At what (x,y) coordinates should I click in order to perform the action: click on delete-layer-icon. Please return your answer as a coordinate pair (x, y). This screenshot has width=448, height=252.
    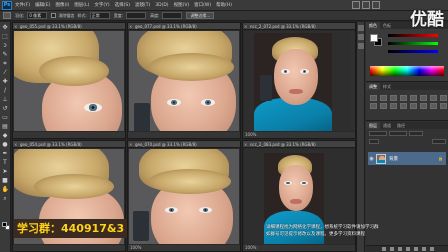
    Looking at the image, I should click on (431, 249).